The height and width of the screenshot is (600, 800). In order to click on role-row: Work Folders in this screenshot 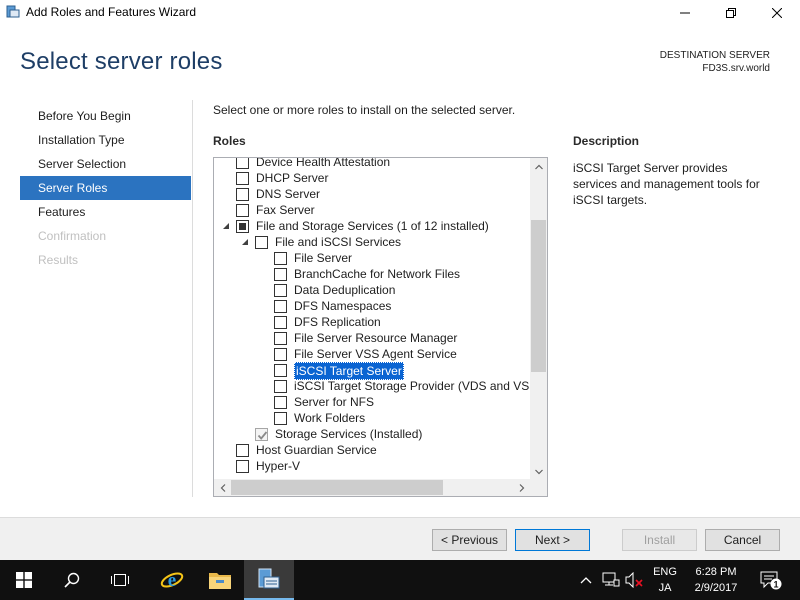, I will do `click(372, 418)`.